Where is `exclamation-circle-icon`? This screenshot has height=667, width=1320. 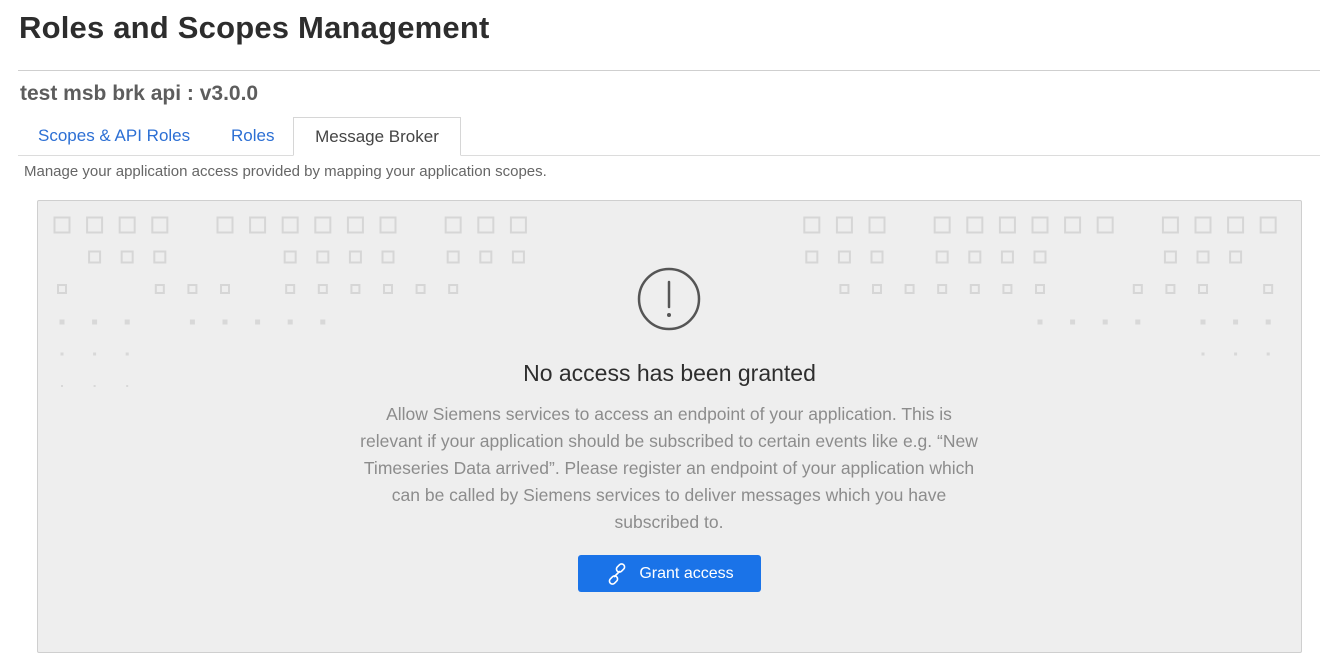
exclamation-circle-icon is located at coordinates (669, 299).